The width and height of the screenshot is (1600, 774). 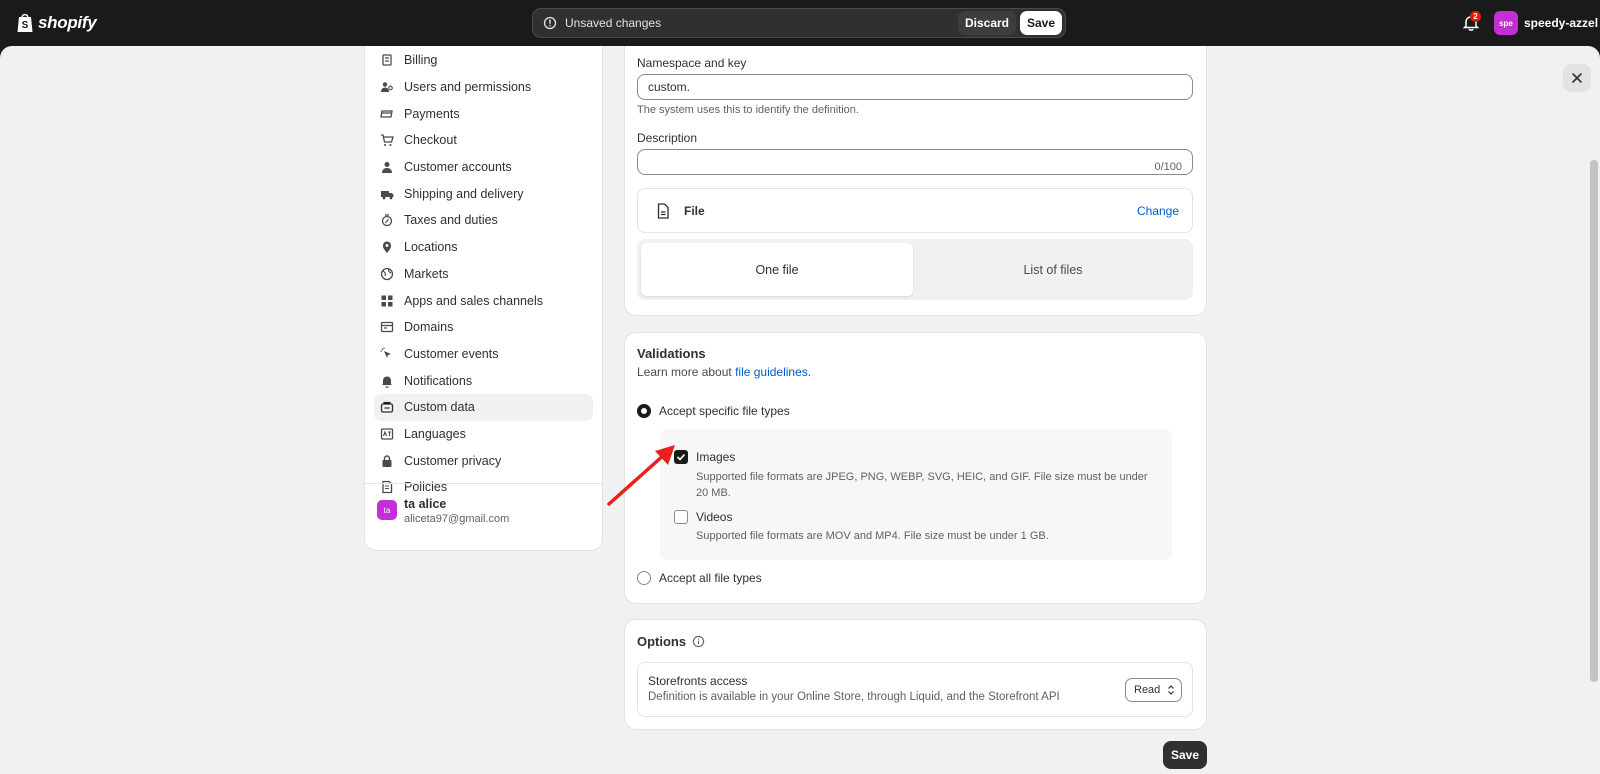 What do you see at coordinates (550, 23) in the screenshot?
I see `info-icon` at bounding box center [550, 23].